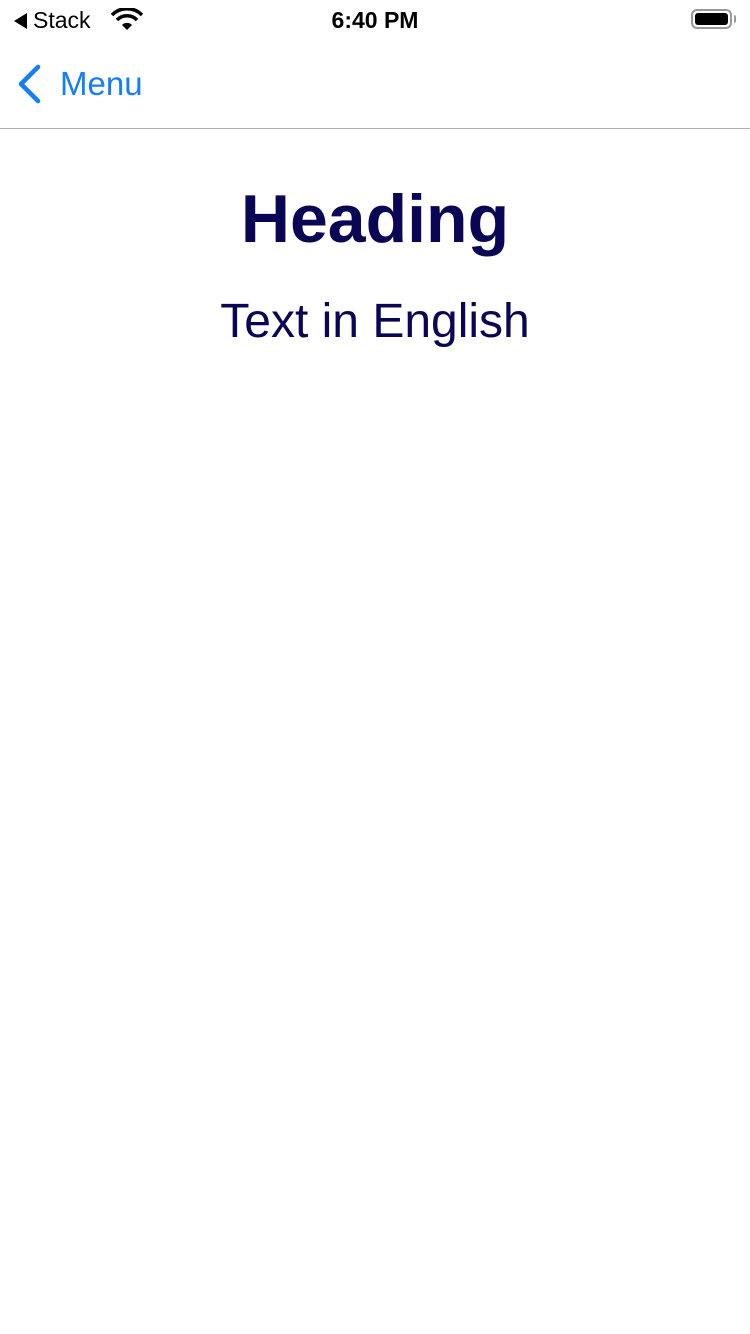 The image size is (750, 1334). I want to click on back-button: Menu, so click(79, 84).